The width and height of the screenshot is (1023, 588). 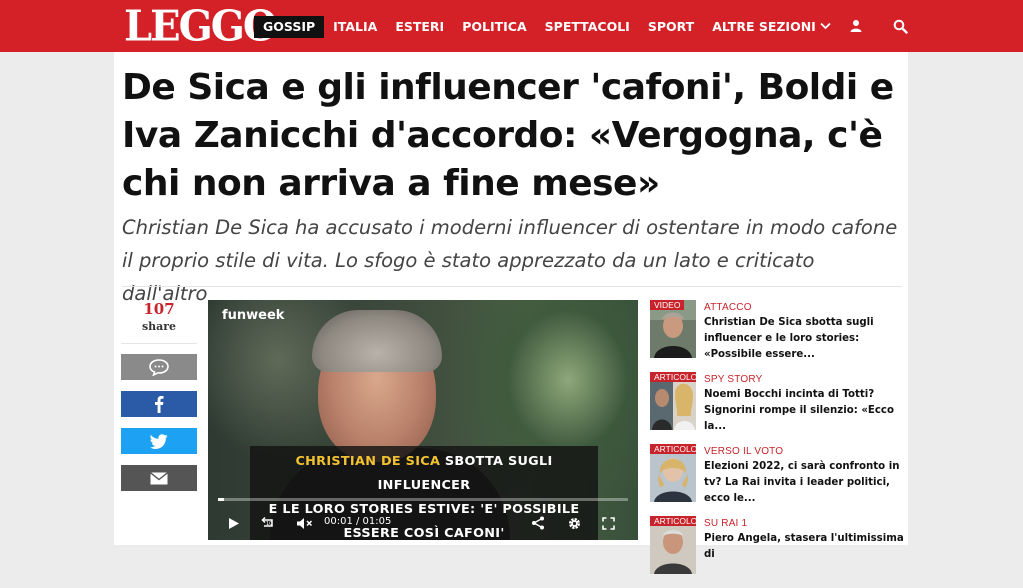 What do you see at coordinates (806, 547) in the screenshot?
I see `related-title: Piero Angela, stasera l'ultimissima di` at bounding box center [806, 547].